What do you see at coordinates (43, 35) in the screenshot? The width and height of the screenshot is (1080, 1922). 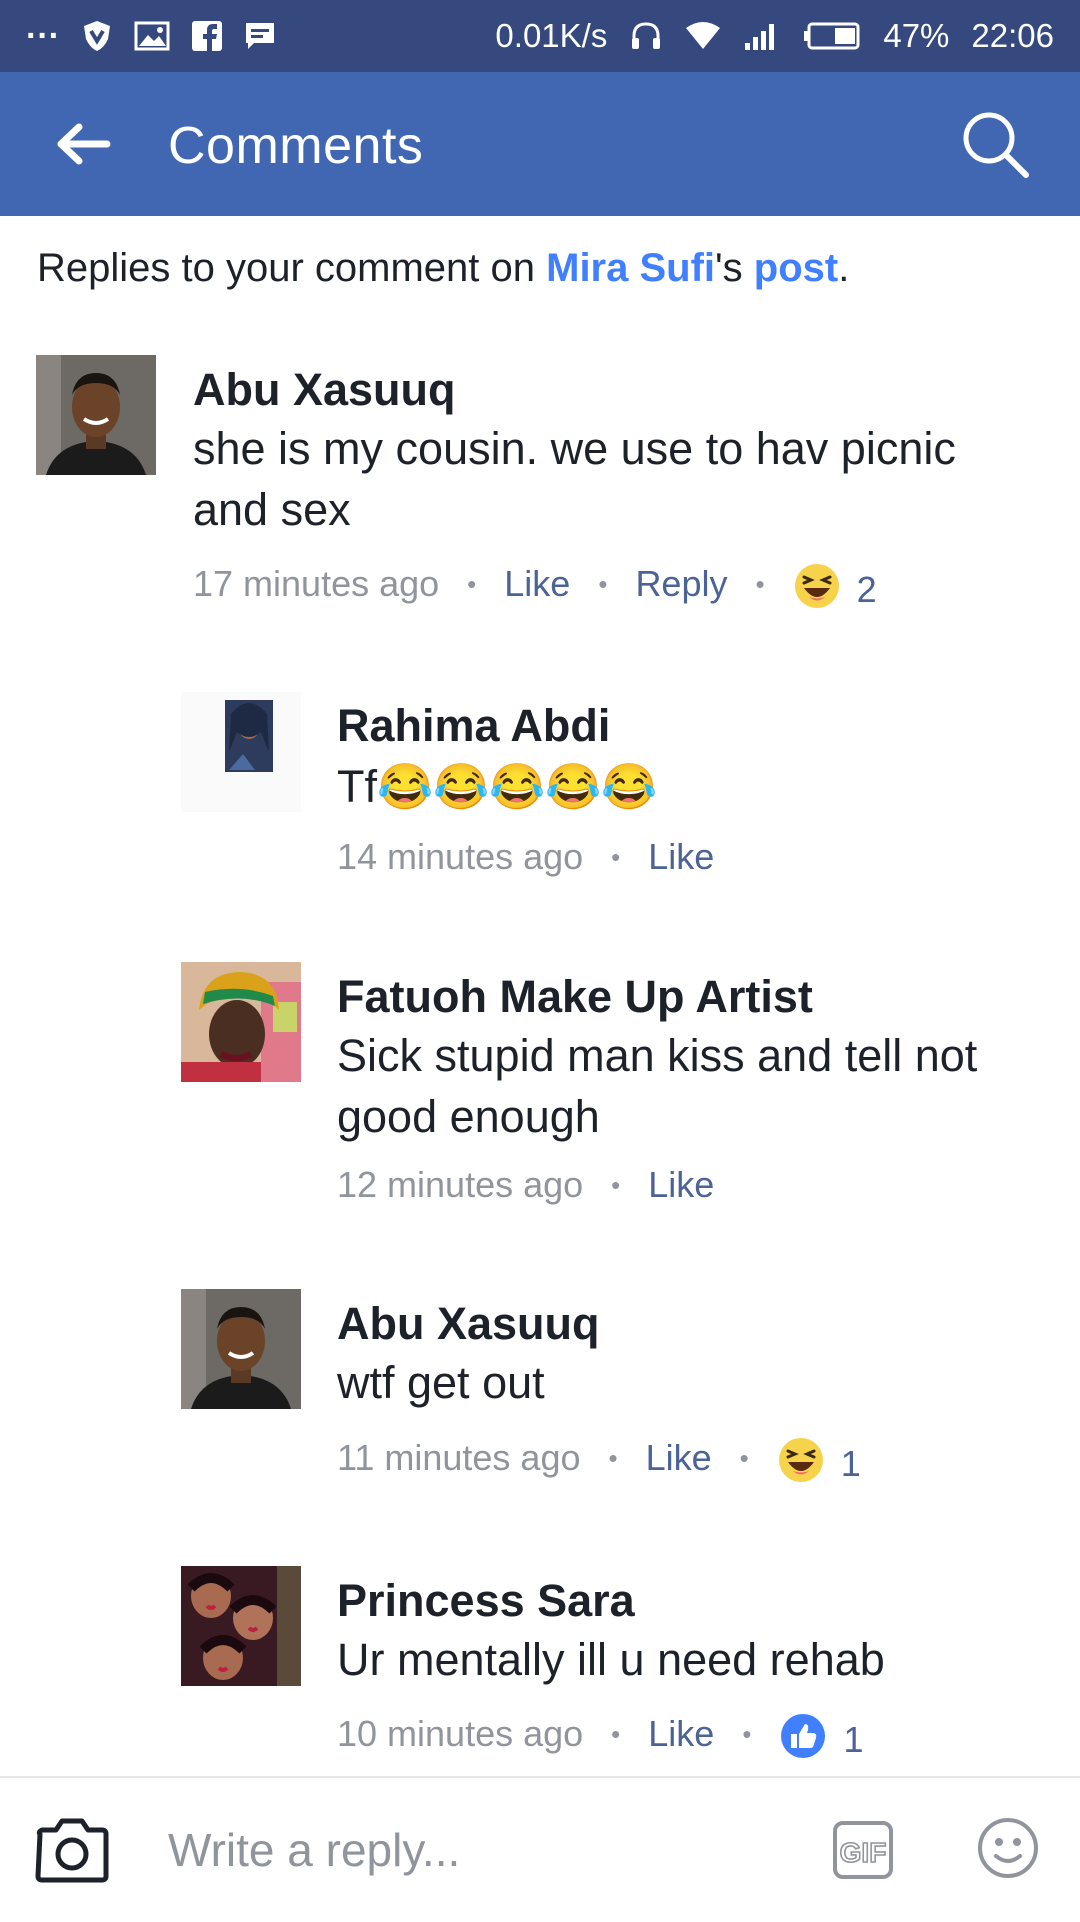 I see `more-notifications-icon: ···` at bounding box center [43, 35].